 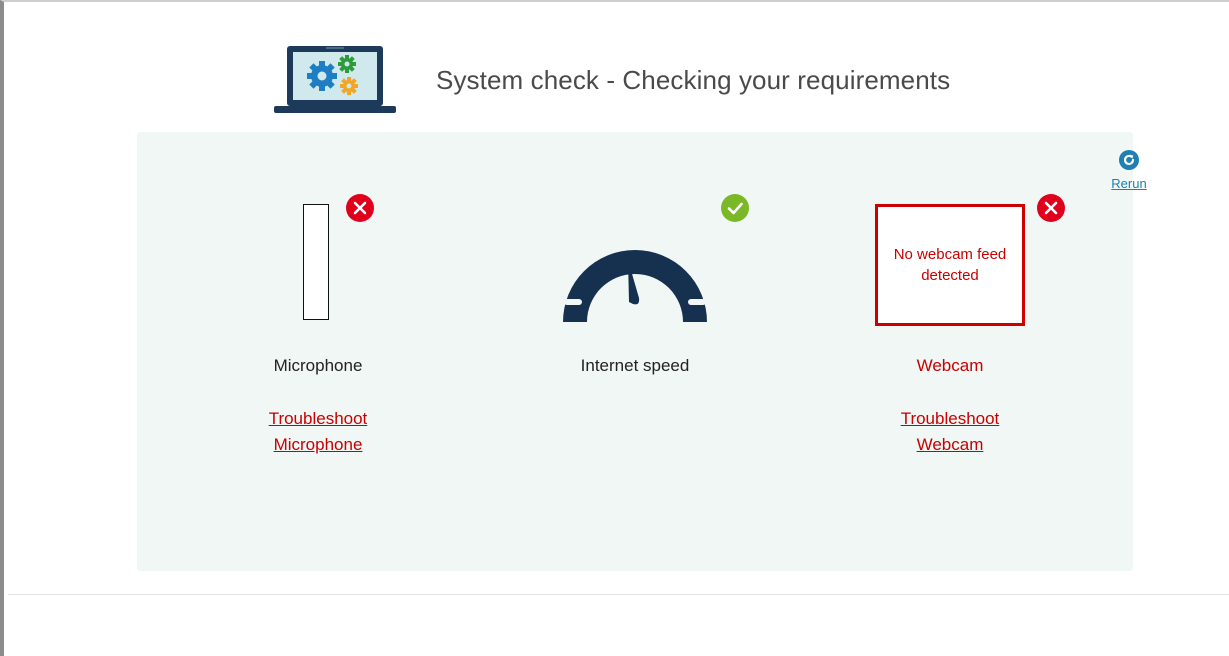 I want to click on webcam-no-feed-message: No webcam feed detected, so click(x=950, y=265).